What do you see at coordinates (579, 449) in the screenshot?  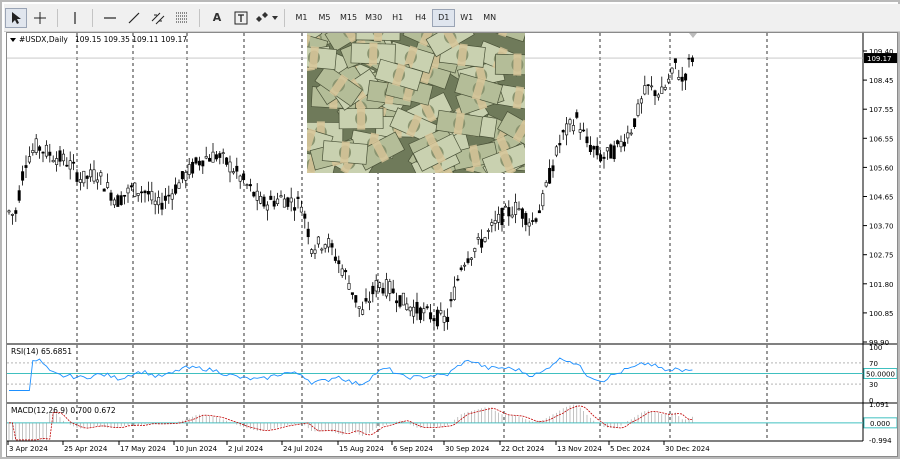 I see `date-label: 13 Nov 2024` at bounding box center [579, 449].